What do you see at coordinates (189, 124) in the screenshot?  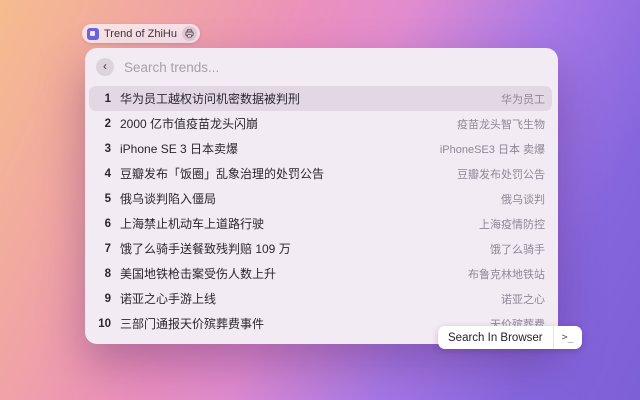 I see `trend-title: 2000 亿市值疫苗龙头闪崩` at bounding box center [189, 124].